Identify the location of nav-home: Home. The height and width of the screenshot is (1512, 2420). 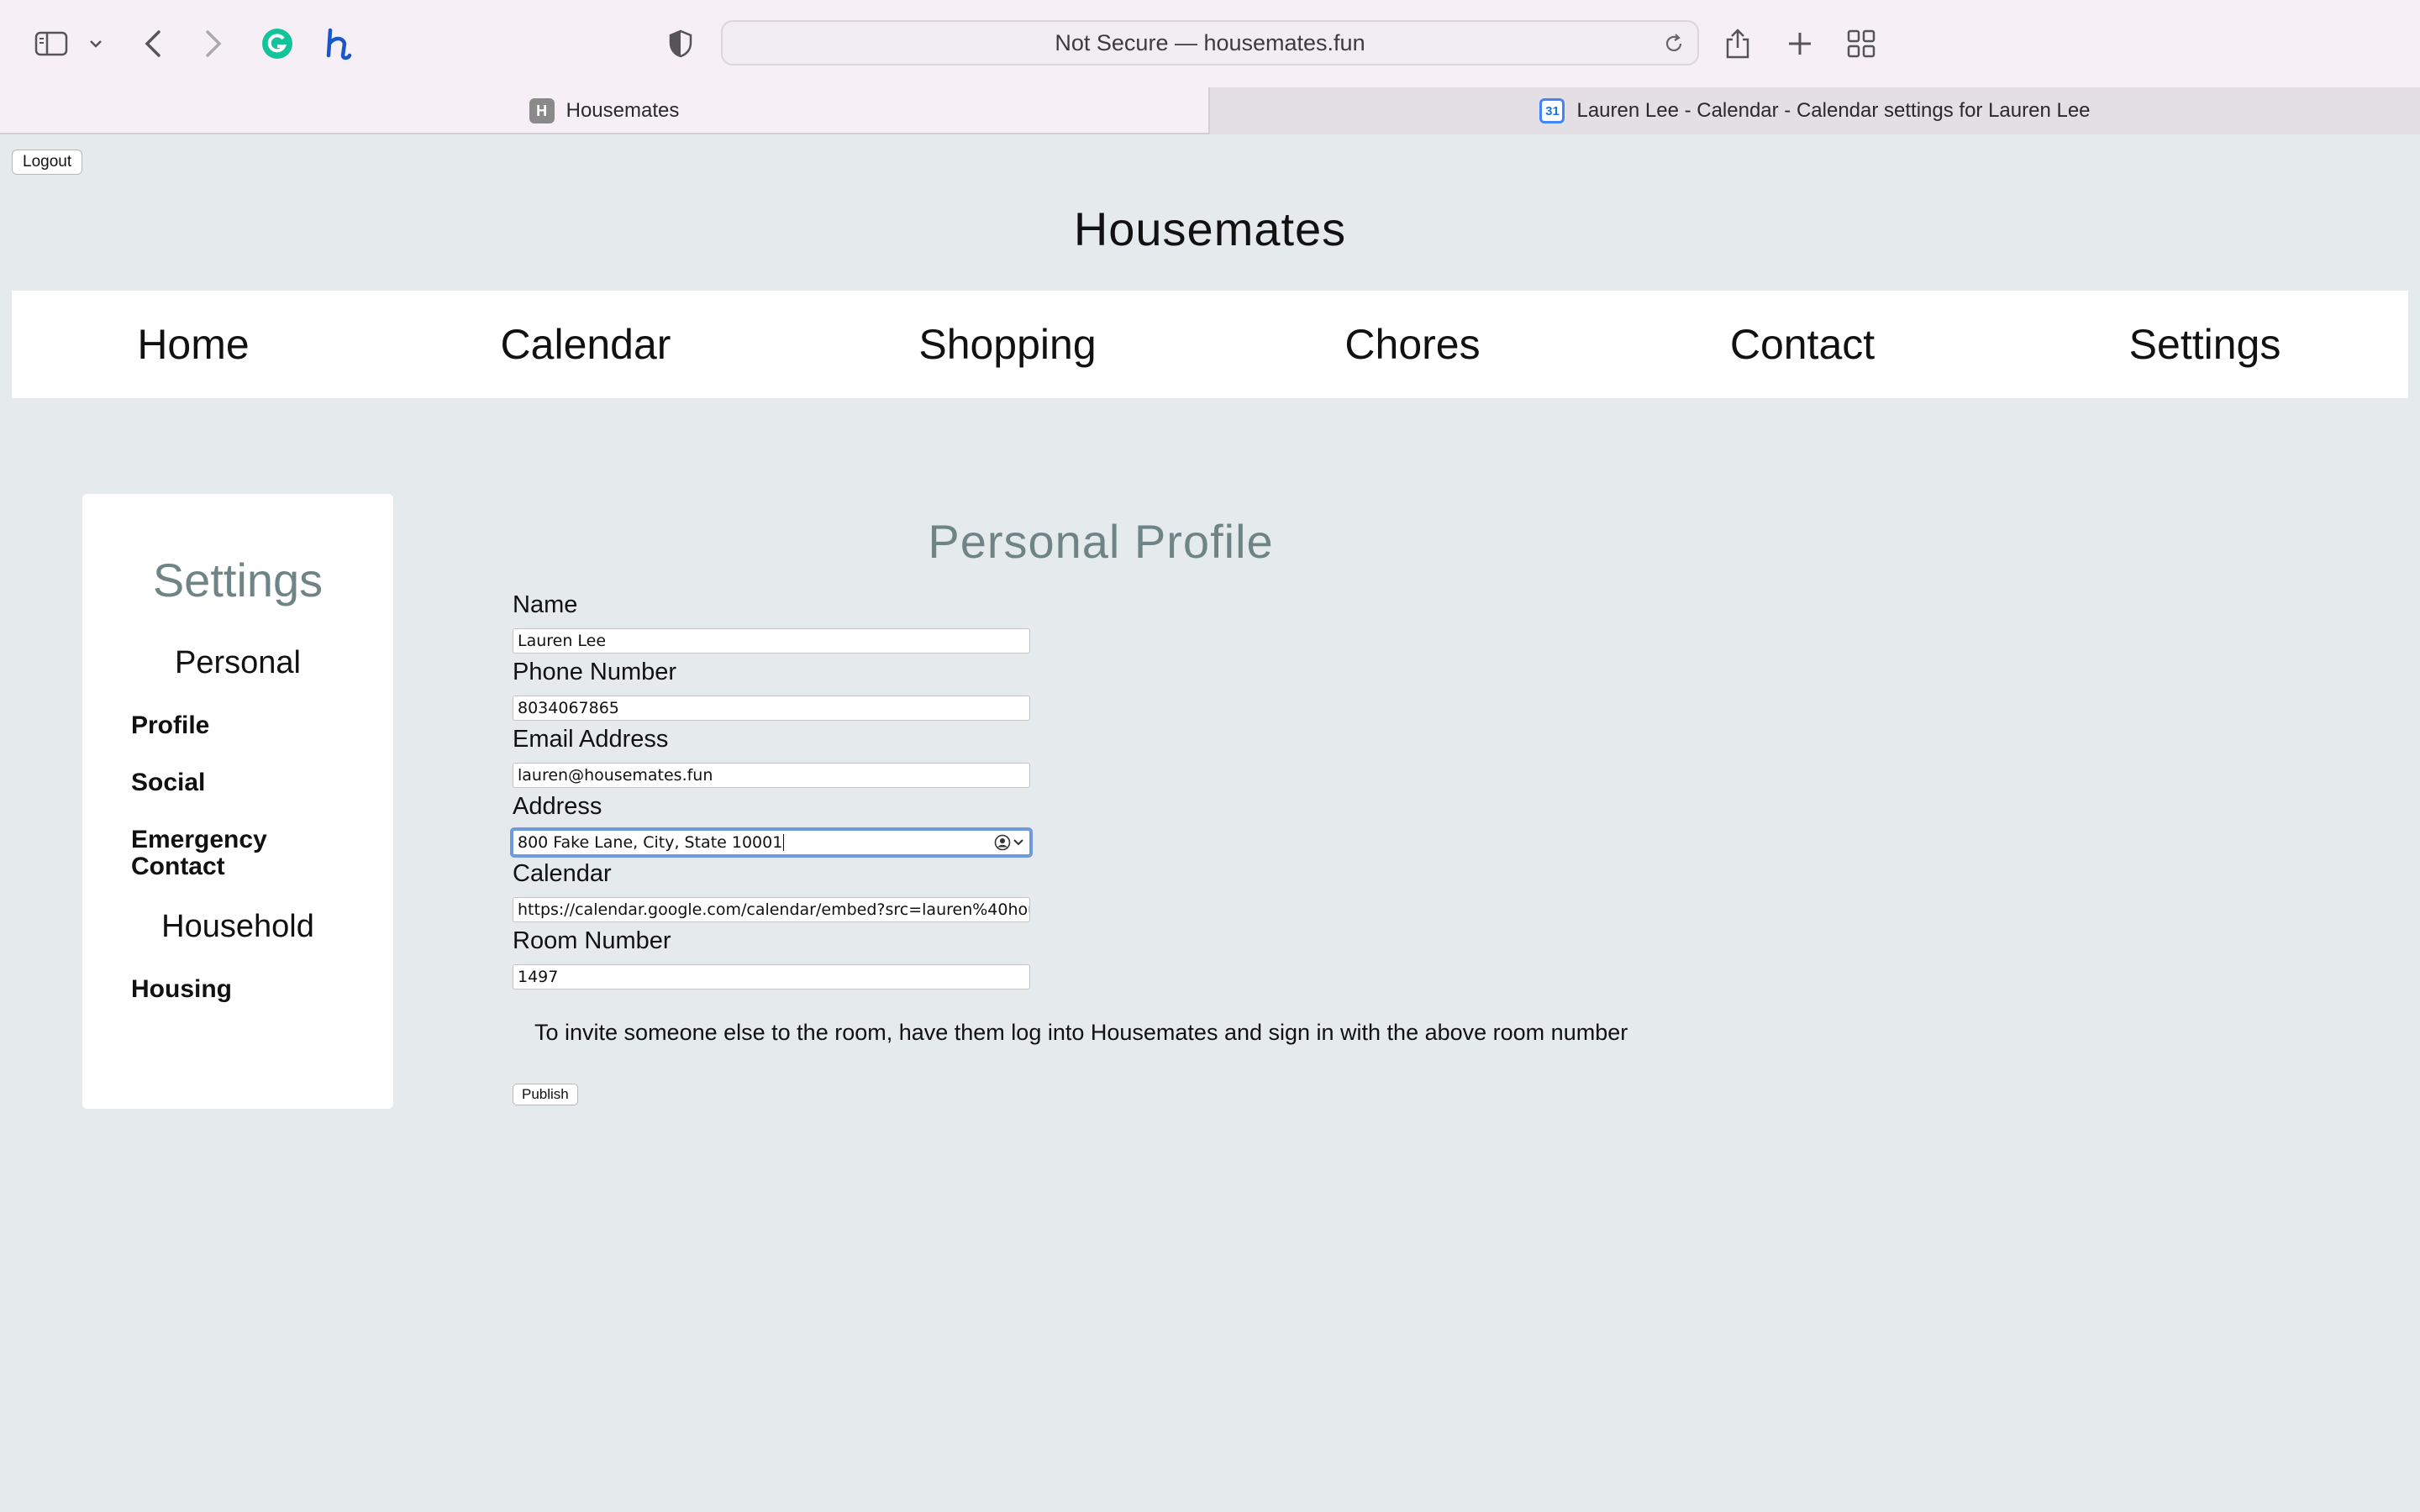
(193, 344).